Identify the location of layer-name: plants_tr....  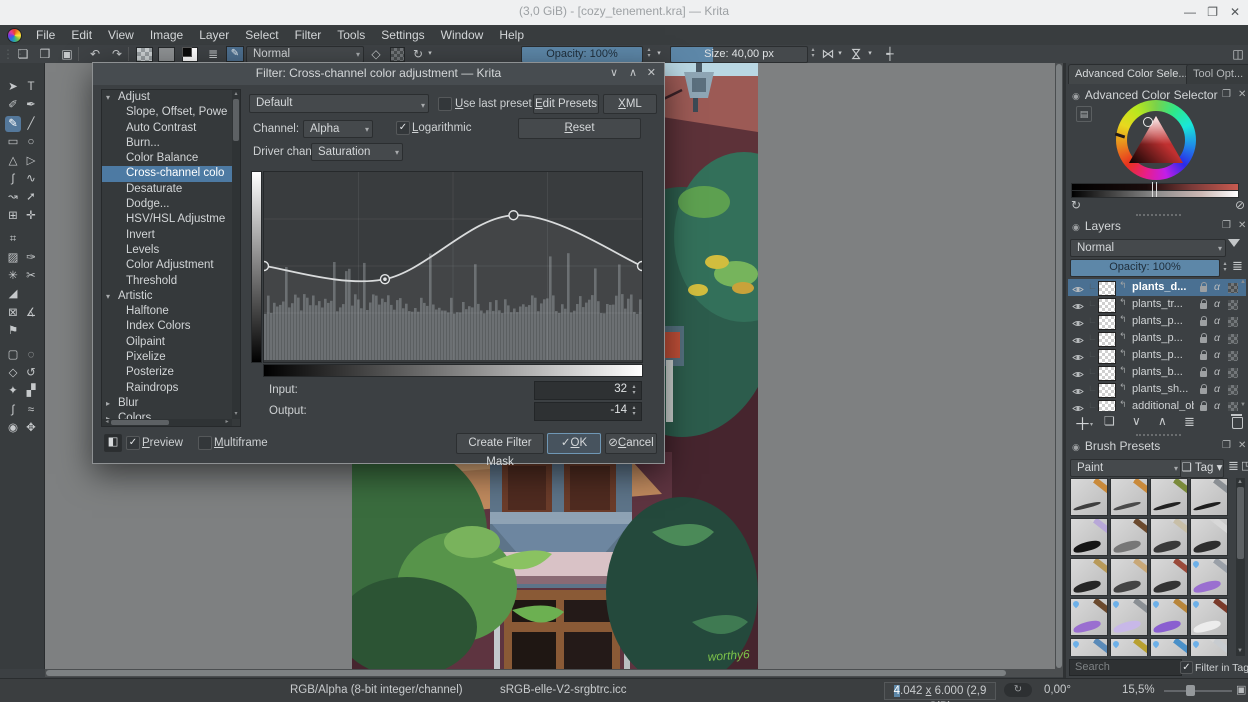
(1163, 304).